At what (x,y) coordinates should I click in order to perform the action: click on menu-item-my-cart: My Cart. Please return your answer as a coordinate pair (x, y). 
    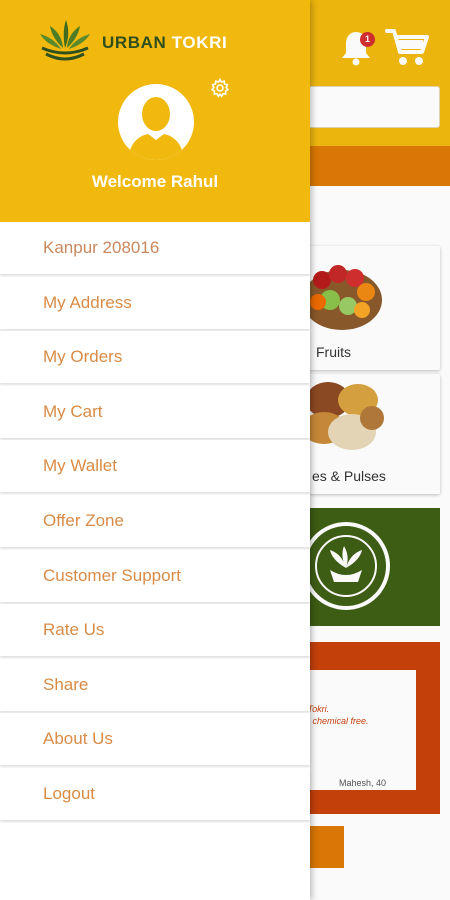
    Looking at the image, I should click on (155, 411).